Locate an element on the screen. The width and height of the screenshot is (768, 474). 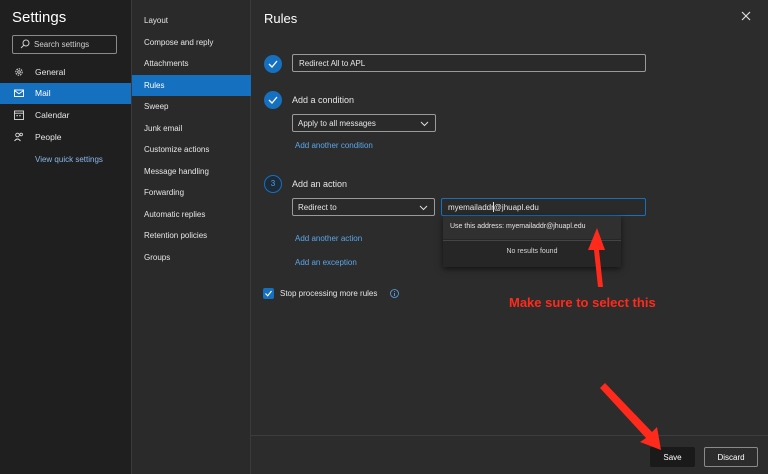
no-results-text: No results found is located at coordinates (532, 251).